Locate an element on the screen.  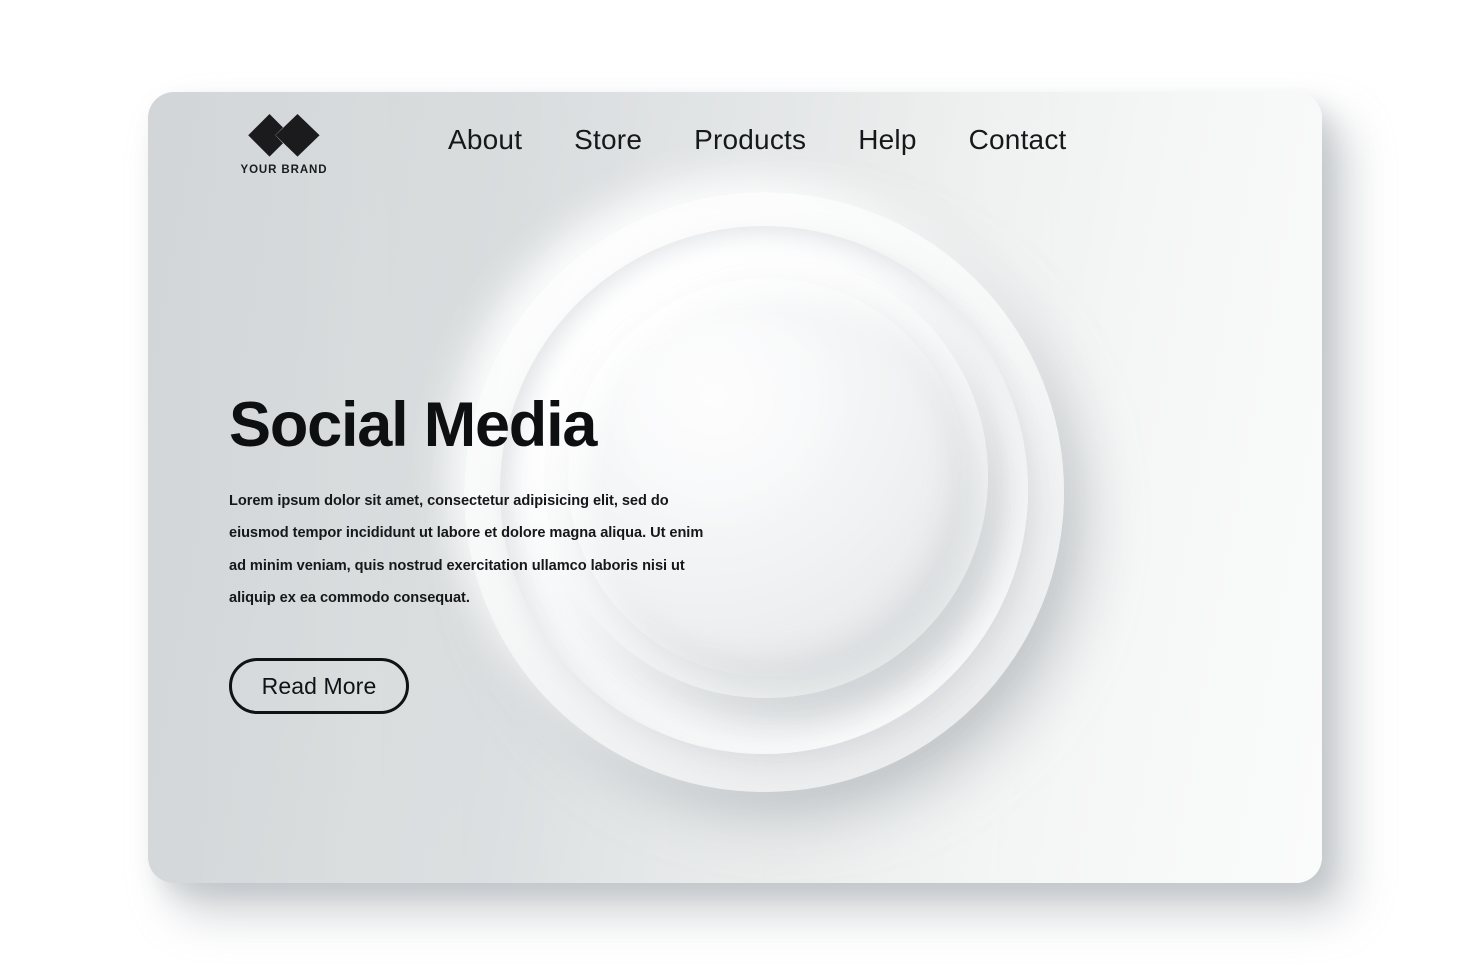
brand-logo: YOUR BRAND is located at coordinates (284, 144).